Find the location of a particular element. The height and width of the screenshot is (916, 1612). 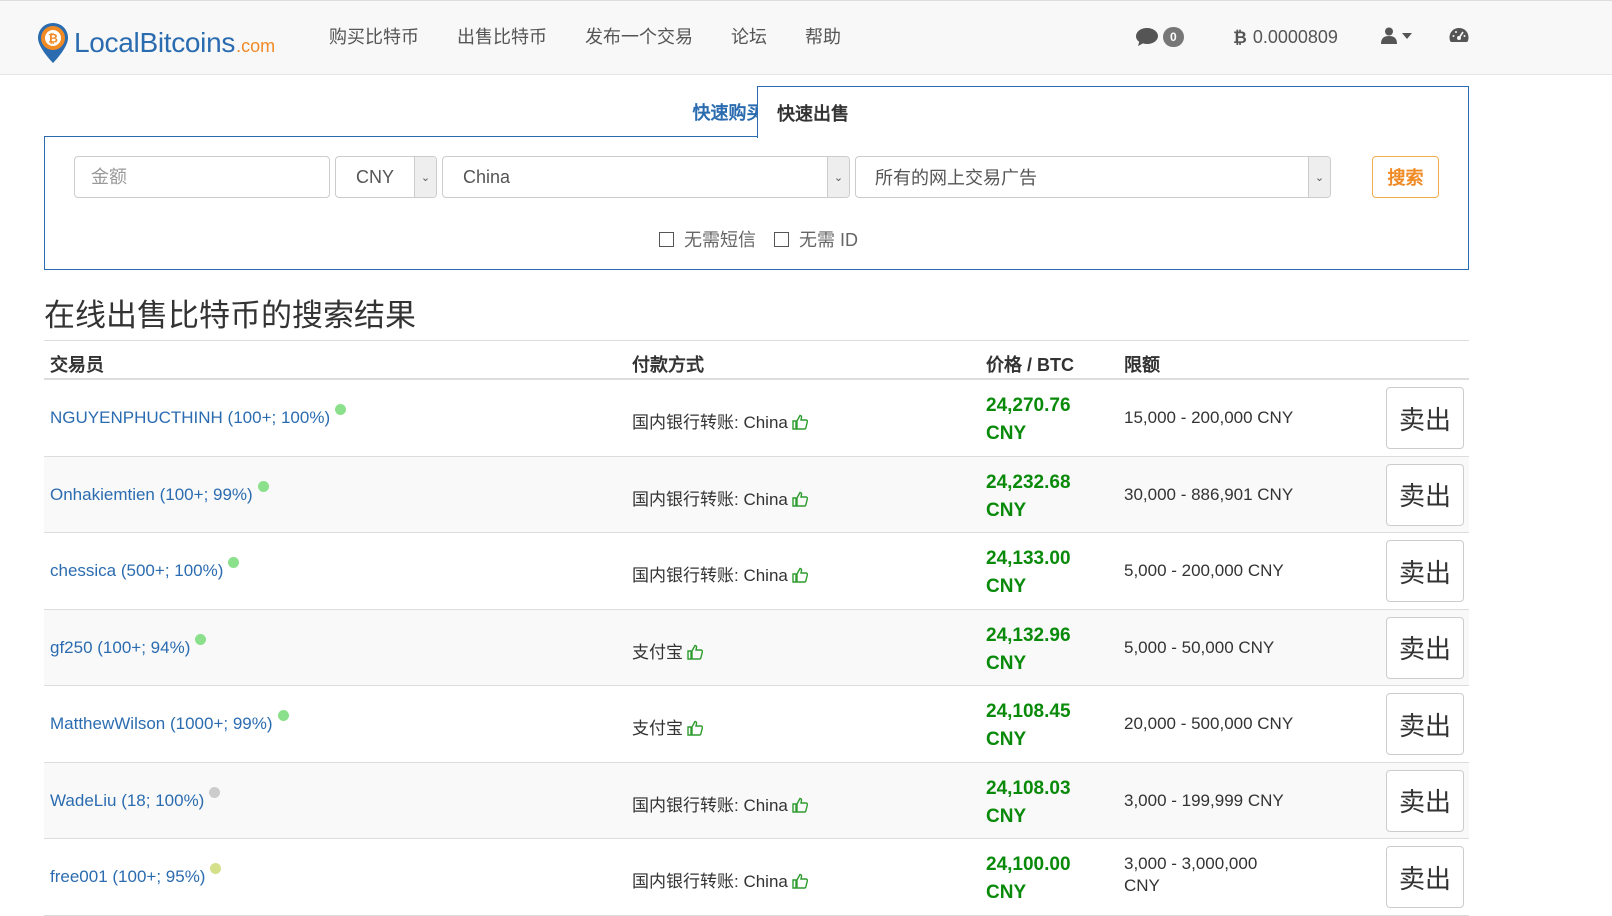

trader-name: WadeLiu (18; 100%) is located at coordinates (127, 800).